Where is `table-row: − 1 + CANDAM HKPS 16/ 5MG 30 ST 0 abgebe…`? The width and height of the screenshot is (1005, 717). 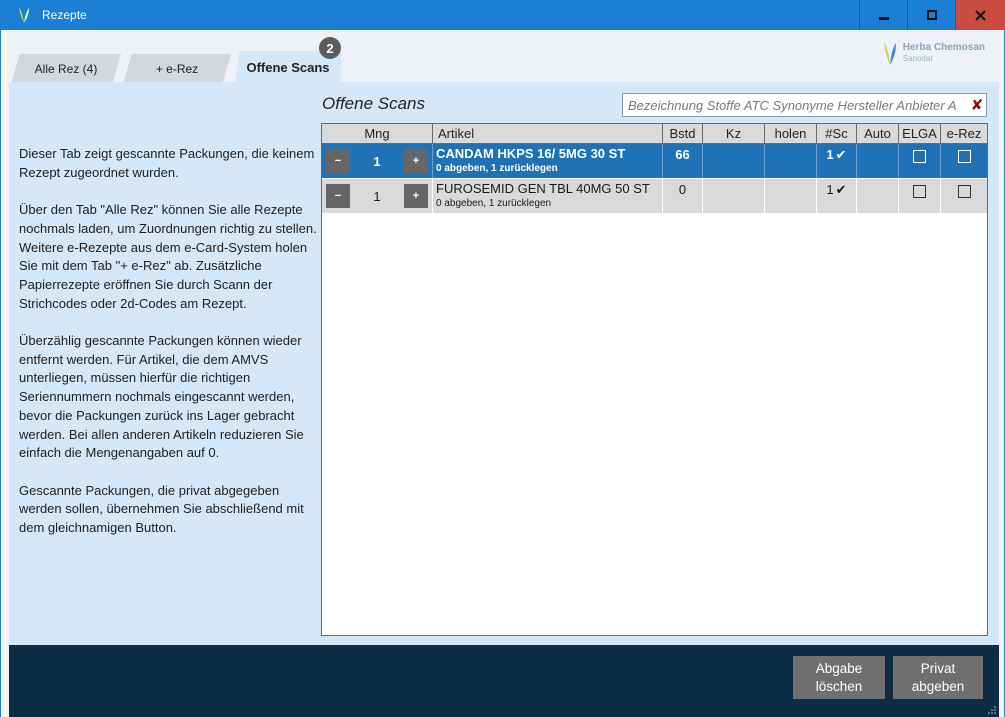
table-row: − 1 + CANDAM HKPS 16/ 5MG 30 ST 0 abgebe… is located at coordinates (654, 161).